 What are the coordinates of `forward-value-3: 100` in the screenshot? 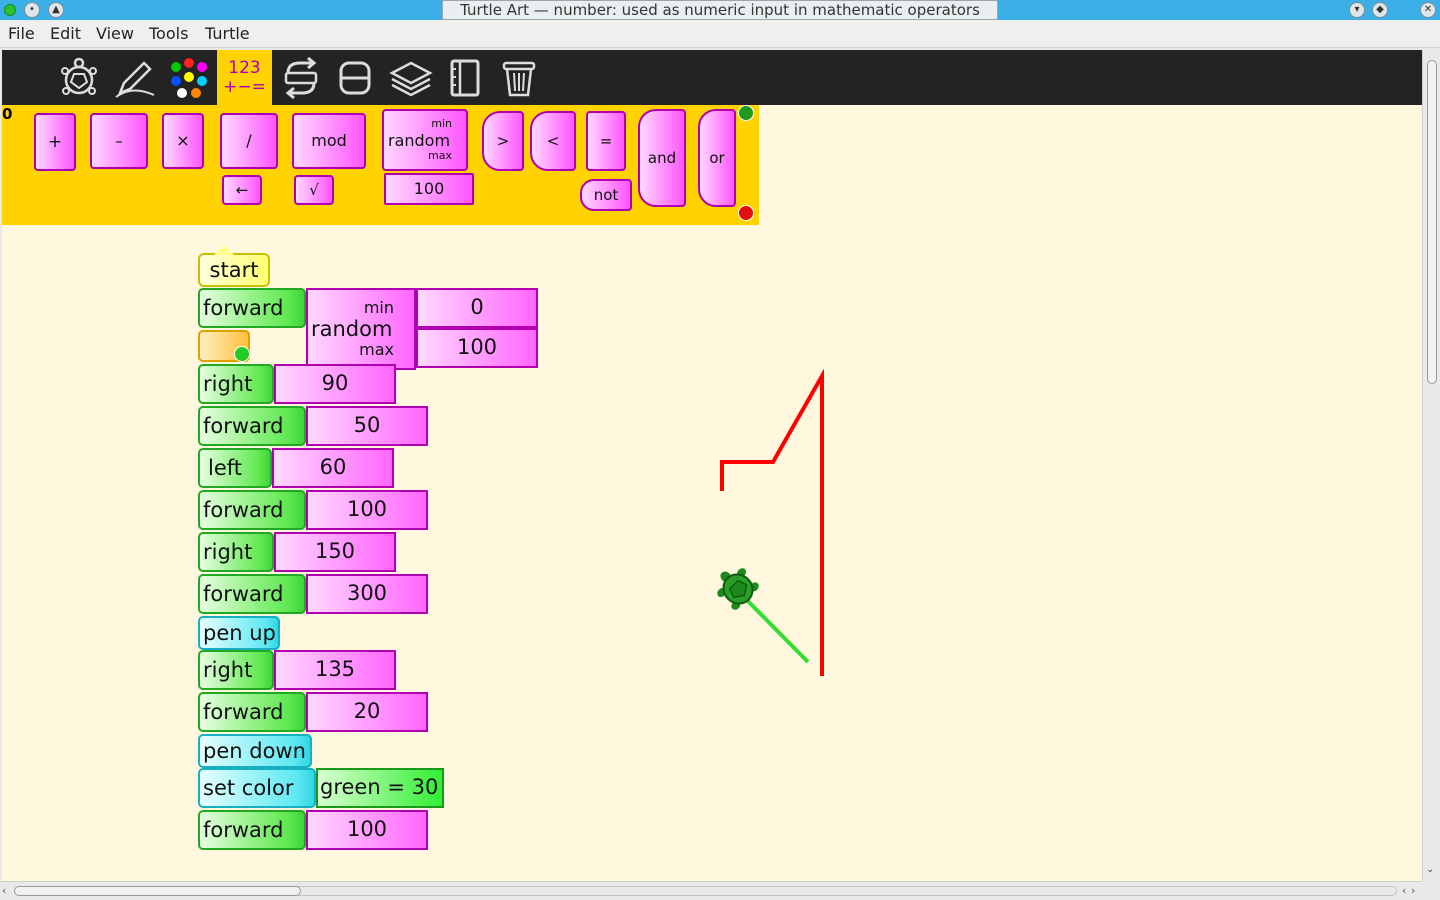 It's located at (367, 510).